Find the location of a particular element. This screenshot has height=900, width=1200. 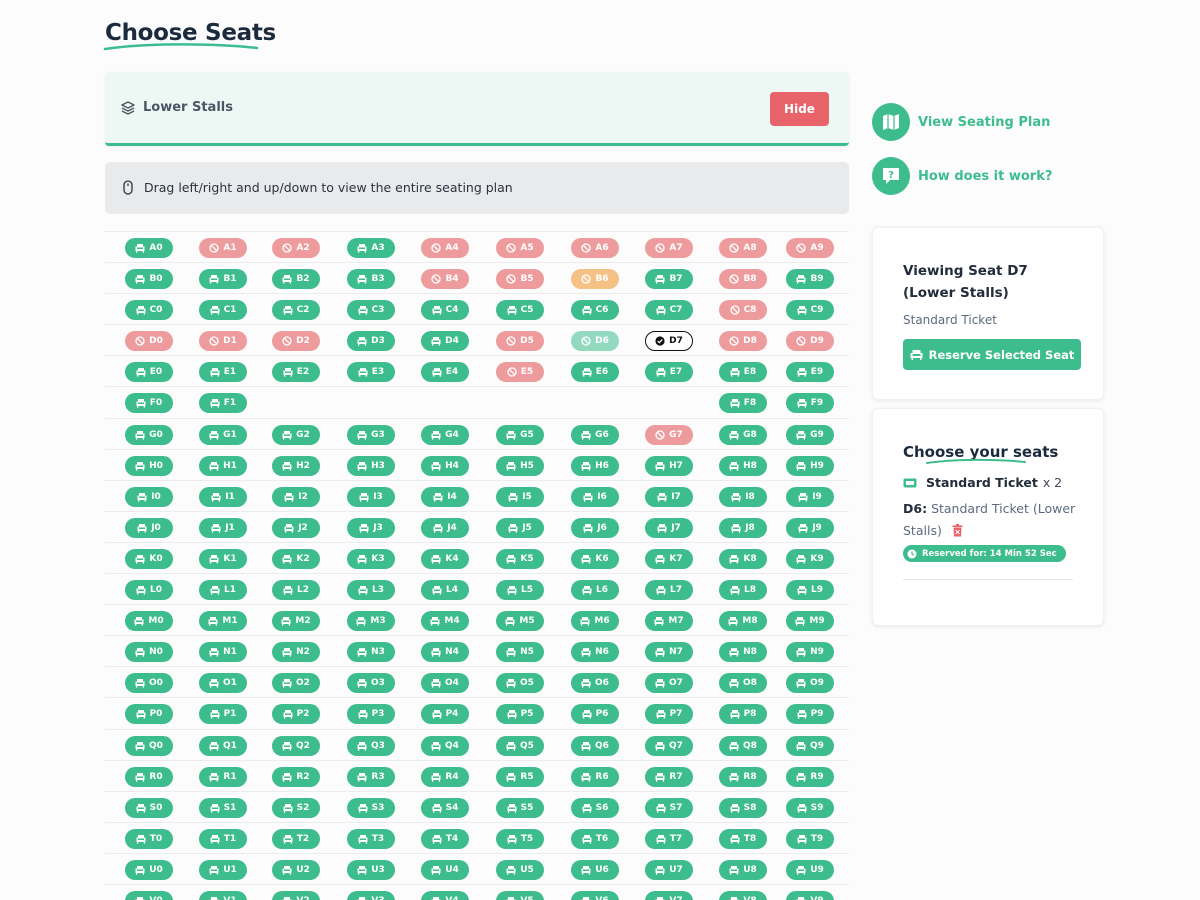

seat-d4: D4 is located at coordinates (445, 341).